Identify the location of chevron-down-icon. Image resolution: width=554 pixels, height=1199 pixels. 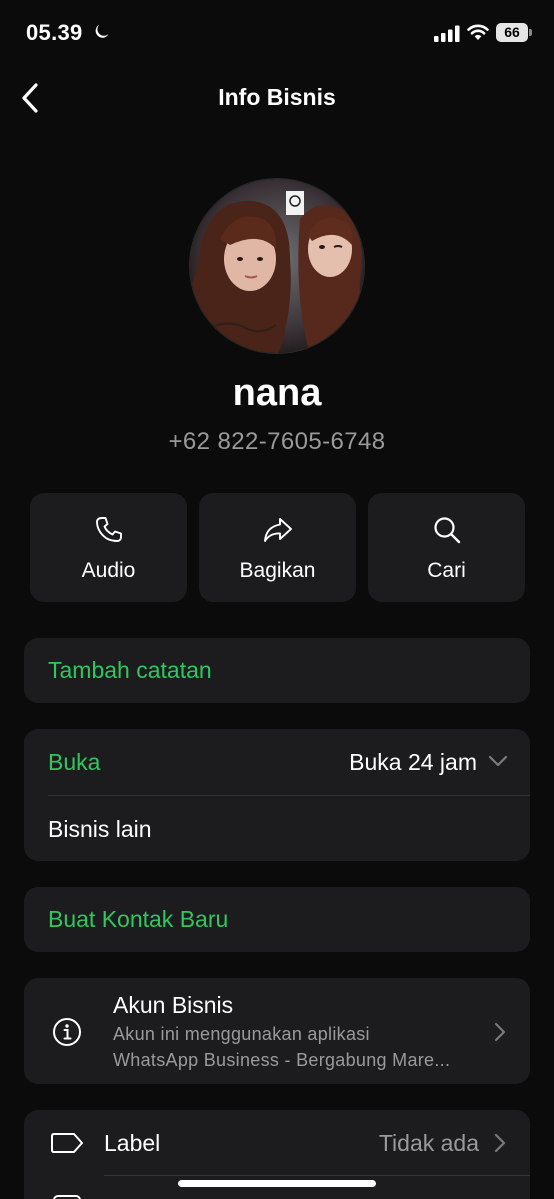
(498, 761).